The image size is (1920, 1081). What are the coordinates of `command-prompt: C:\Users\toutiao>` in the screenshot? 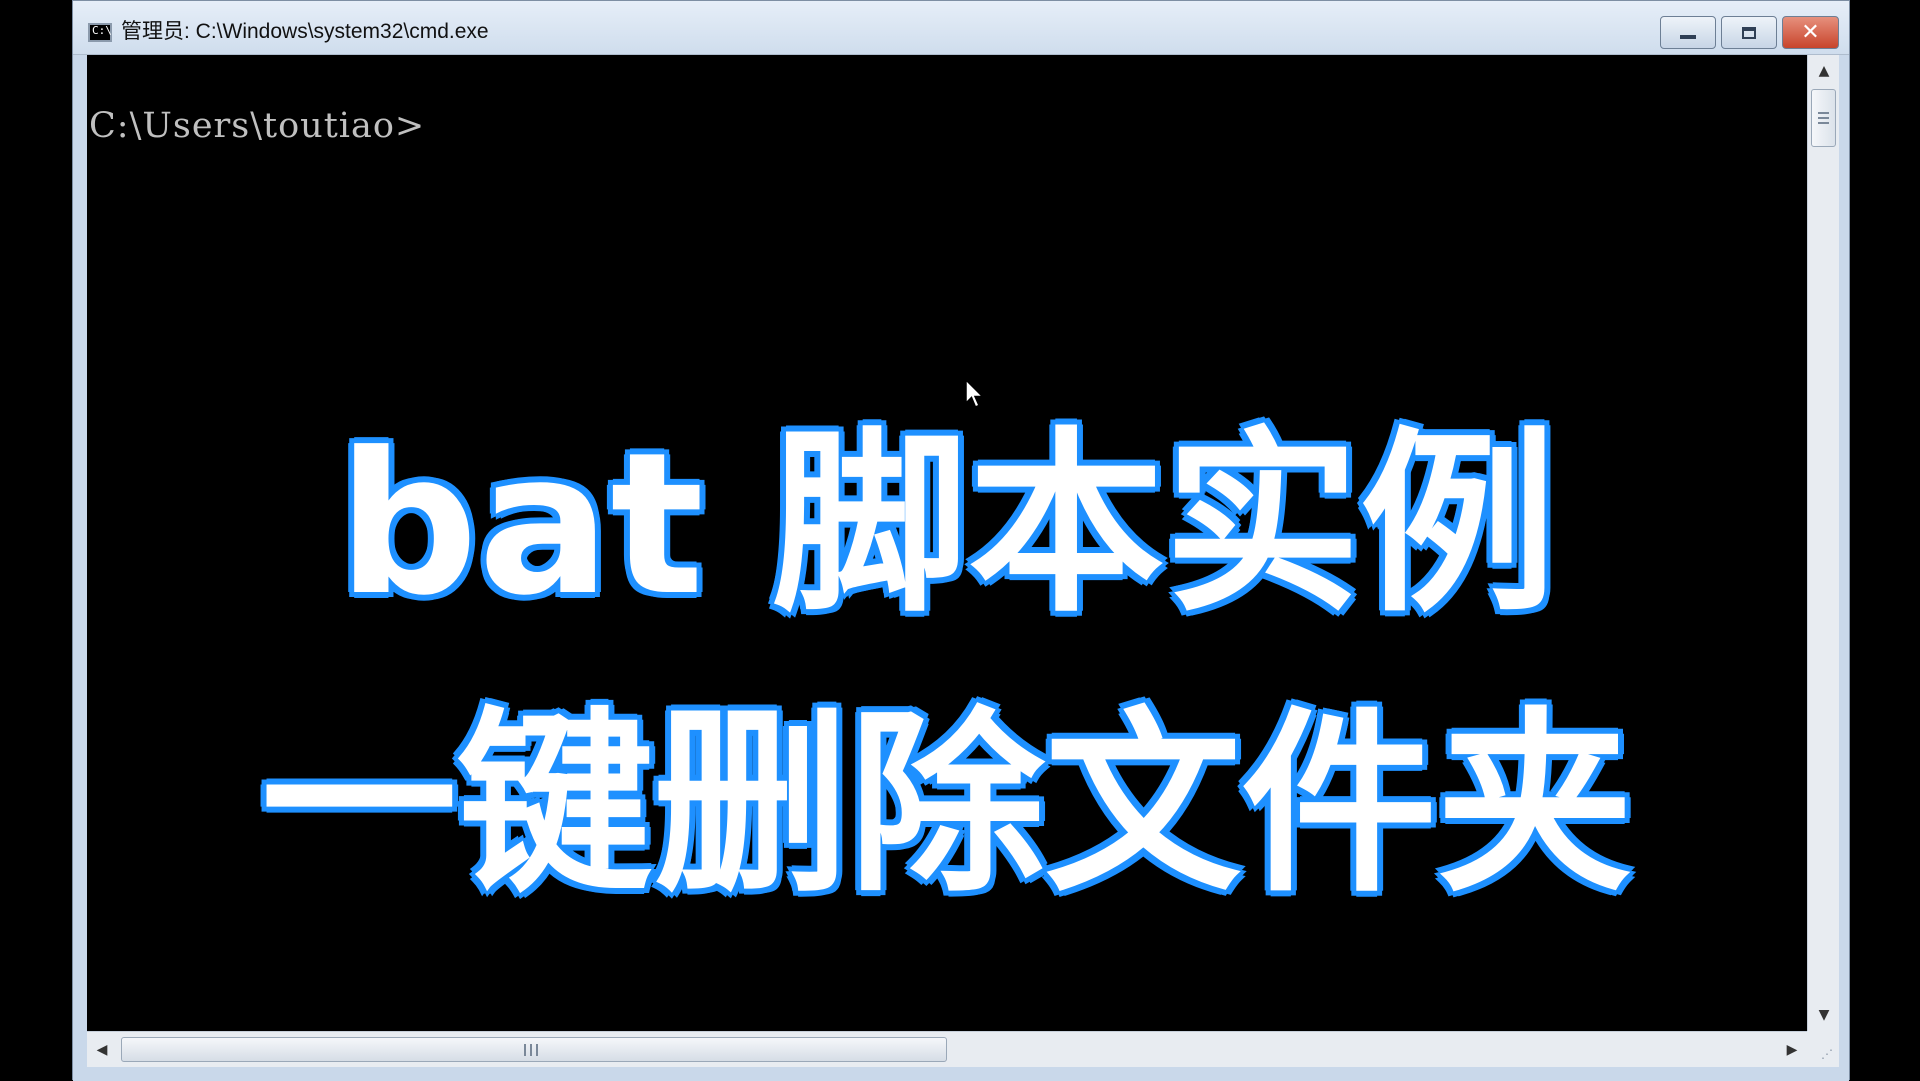 It's located at (257, 126).